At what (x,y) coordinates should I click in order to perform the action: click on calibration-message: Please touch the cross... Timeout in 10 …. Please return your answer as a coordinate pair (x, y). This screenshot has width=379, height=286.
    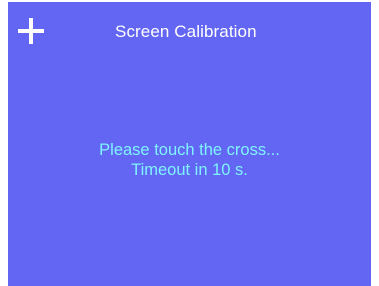
    Looking at the image, I should click on (189, 160).